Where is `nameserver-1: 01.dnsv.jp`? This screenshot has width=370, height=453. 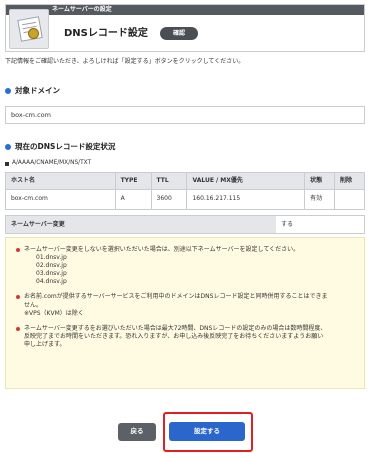 nameserver-1: 01.dnsv.jp is located at coordinates (51, 258).